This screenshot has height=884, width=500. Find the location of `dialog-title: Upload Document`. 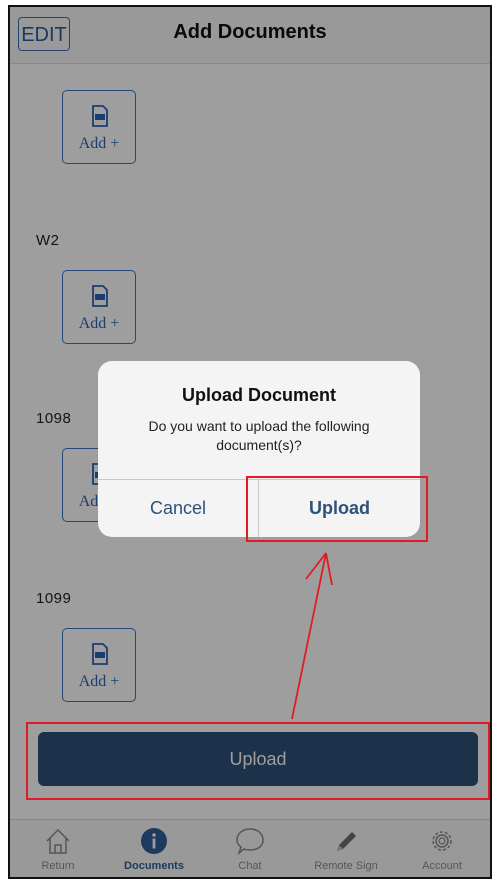

dialog-title: Upload Document is located at coordinates (258, 395).